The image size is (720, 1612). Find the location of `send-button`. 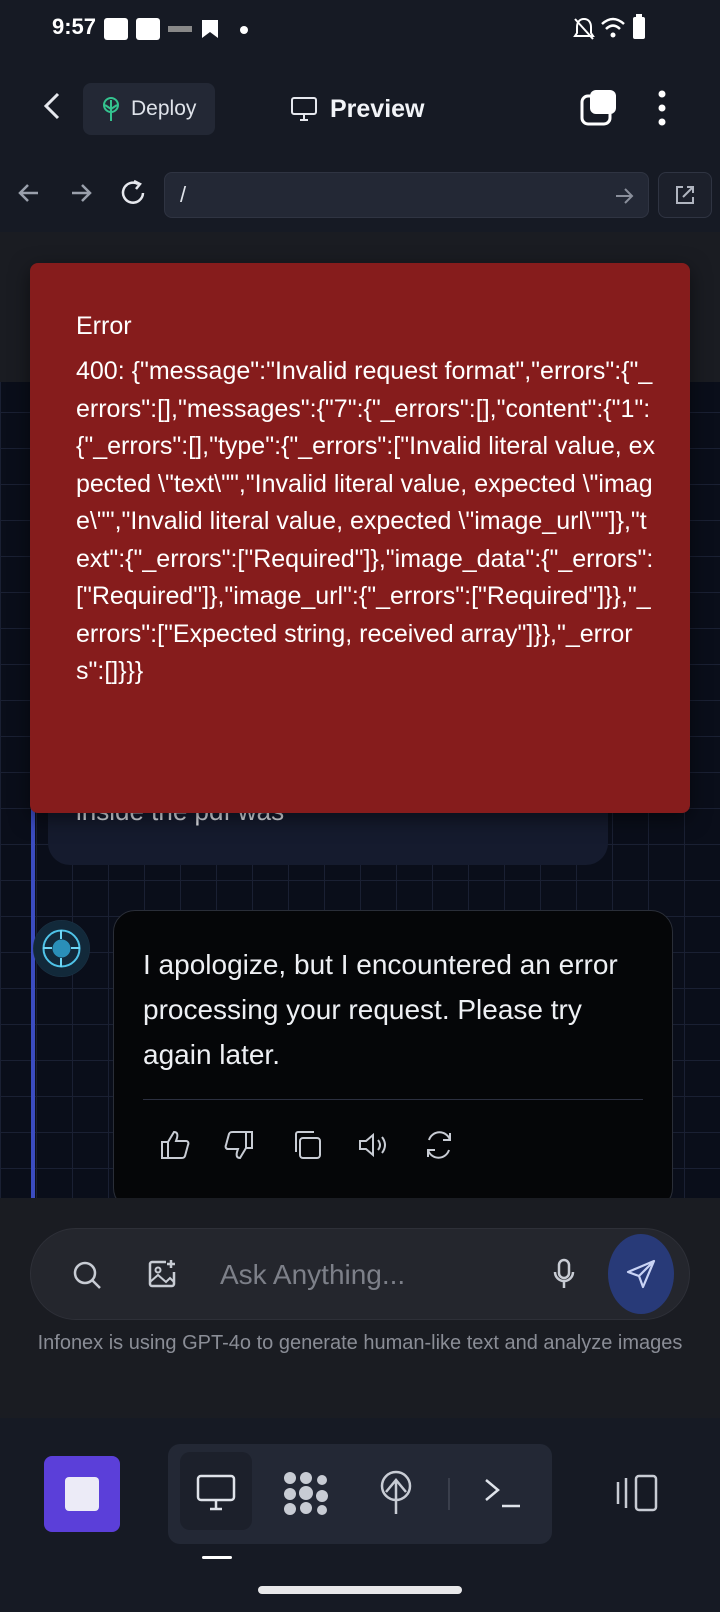

send-button is located at coordinates (641, 1274).